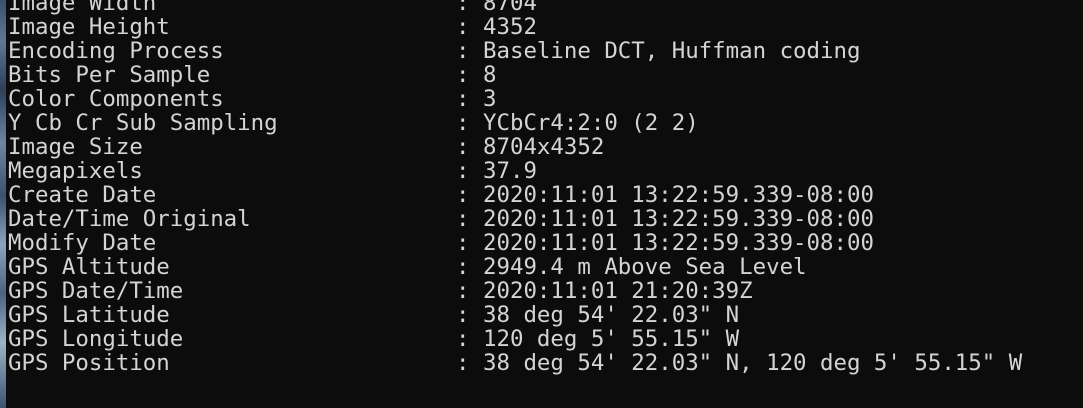 Image resolution: width=1083 pixels, height=408 pixels. I want to click on exif-row: Megapixels: 37.9, so click(543, 171).